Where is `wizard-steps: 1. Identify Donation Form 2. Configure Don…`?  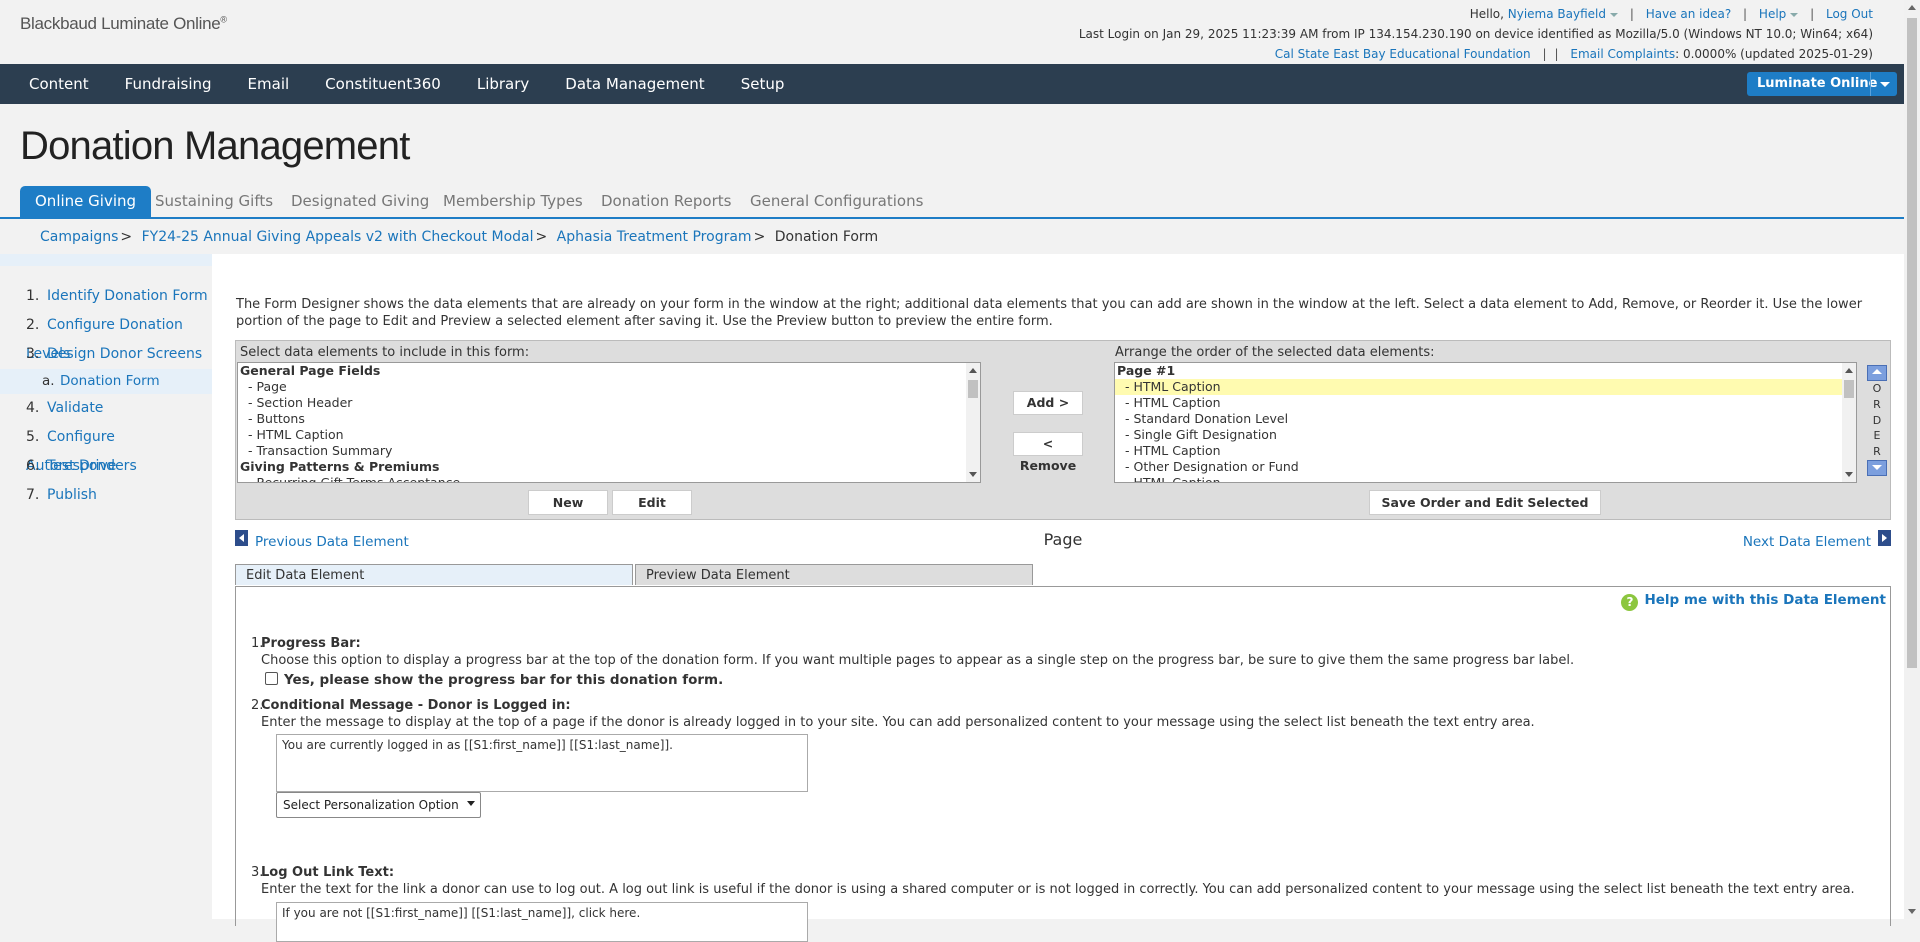
wizard-steps: 1. Identify Donation Form 2. Configure Don… is located at coordinates (106, 396).